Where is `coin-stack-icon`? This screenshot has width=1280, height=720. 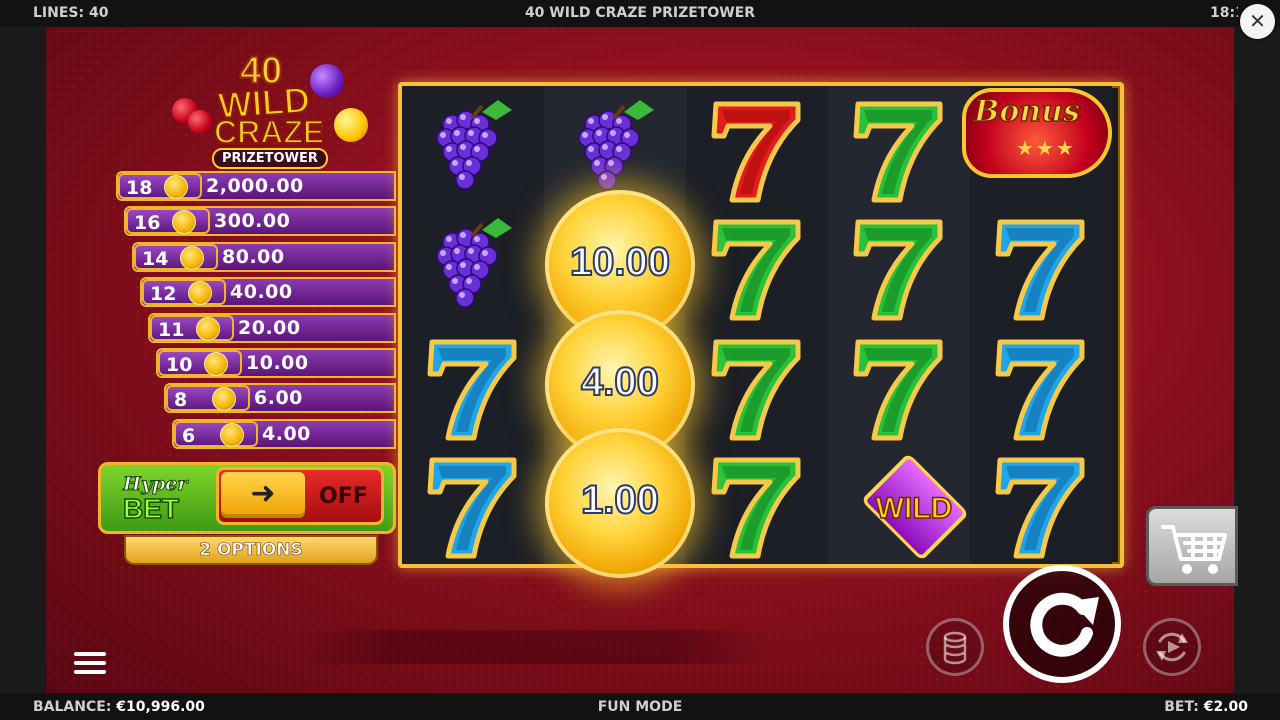 coin-stack-icon is located at coordinates (955, 648).